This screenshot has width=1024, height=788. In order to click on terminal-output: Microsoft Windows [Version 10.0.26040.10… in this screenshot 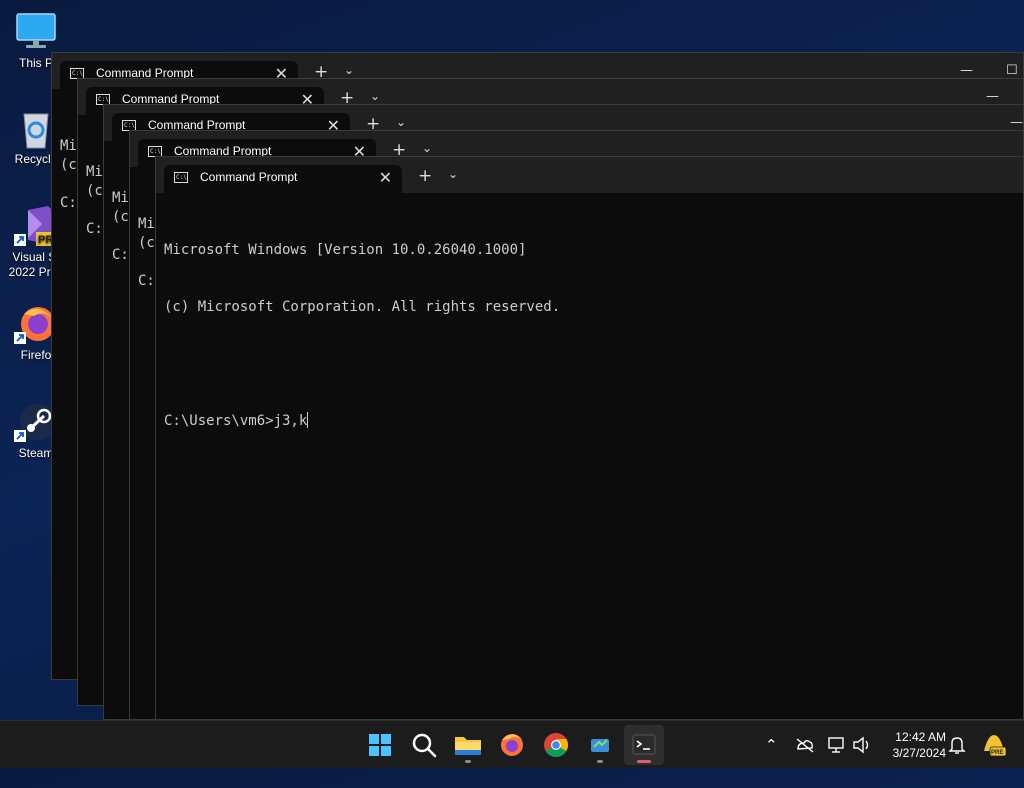, I will do `click(362, 336)`.